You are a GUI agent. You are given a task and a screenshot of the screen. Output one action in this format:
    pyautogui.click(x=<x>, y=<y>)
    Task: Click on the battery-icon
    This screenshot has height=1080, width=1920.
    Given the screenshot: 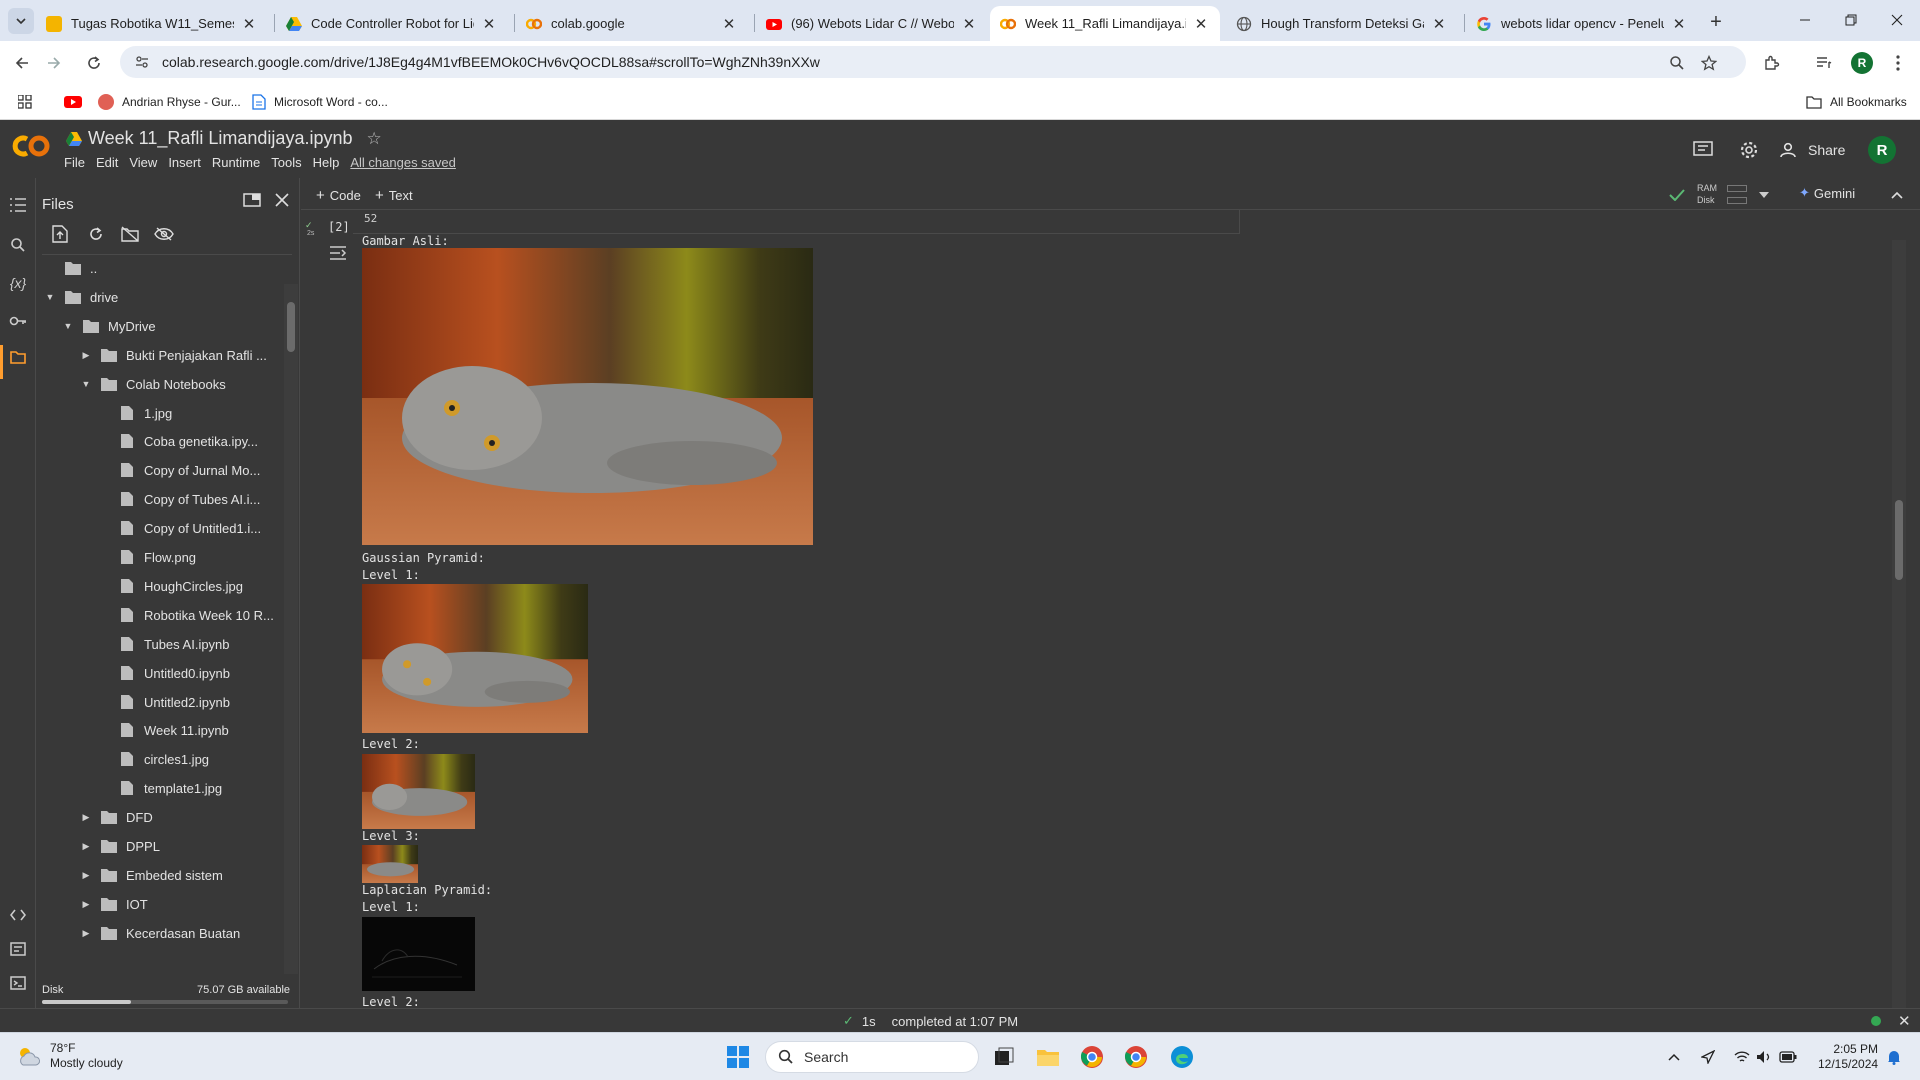 What is the action you would take?
    pyautogui.click(x=1788, y=1057)
    